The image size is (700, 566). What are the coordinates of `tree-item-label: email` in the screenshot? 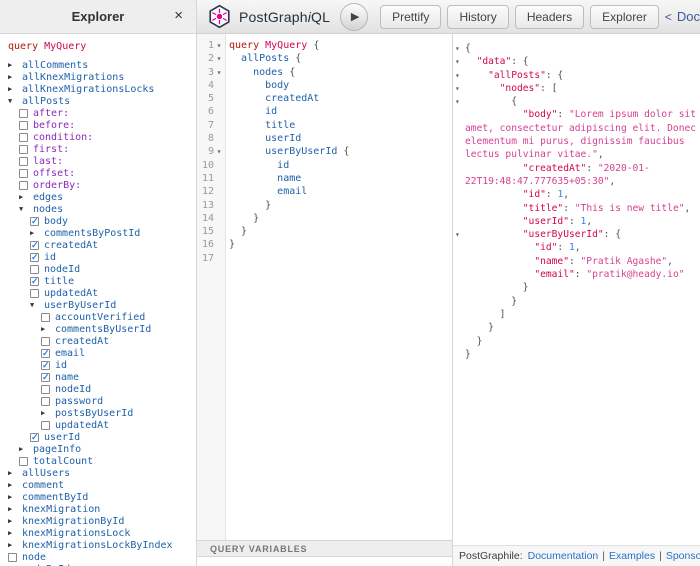 It's located at (70, 353).